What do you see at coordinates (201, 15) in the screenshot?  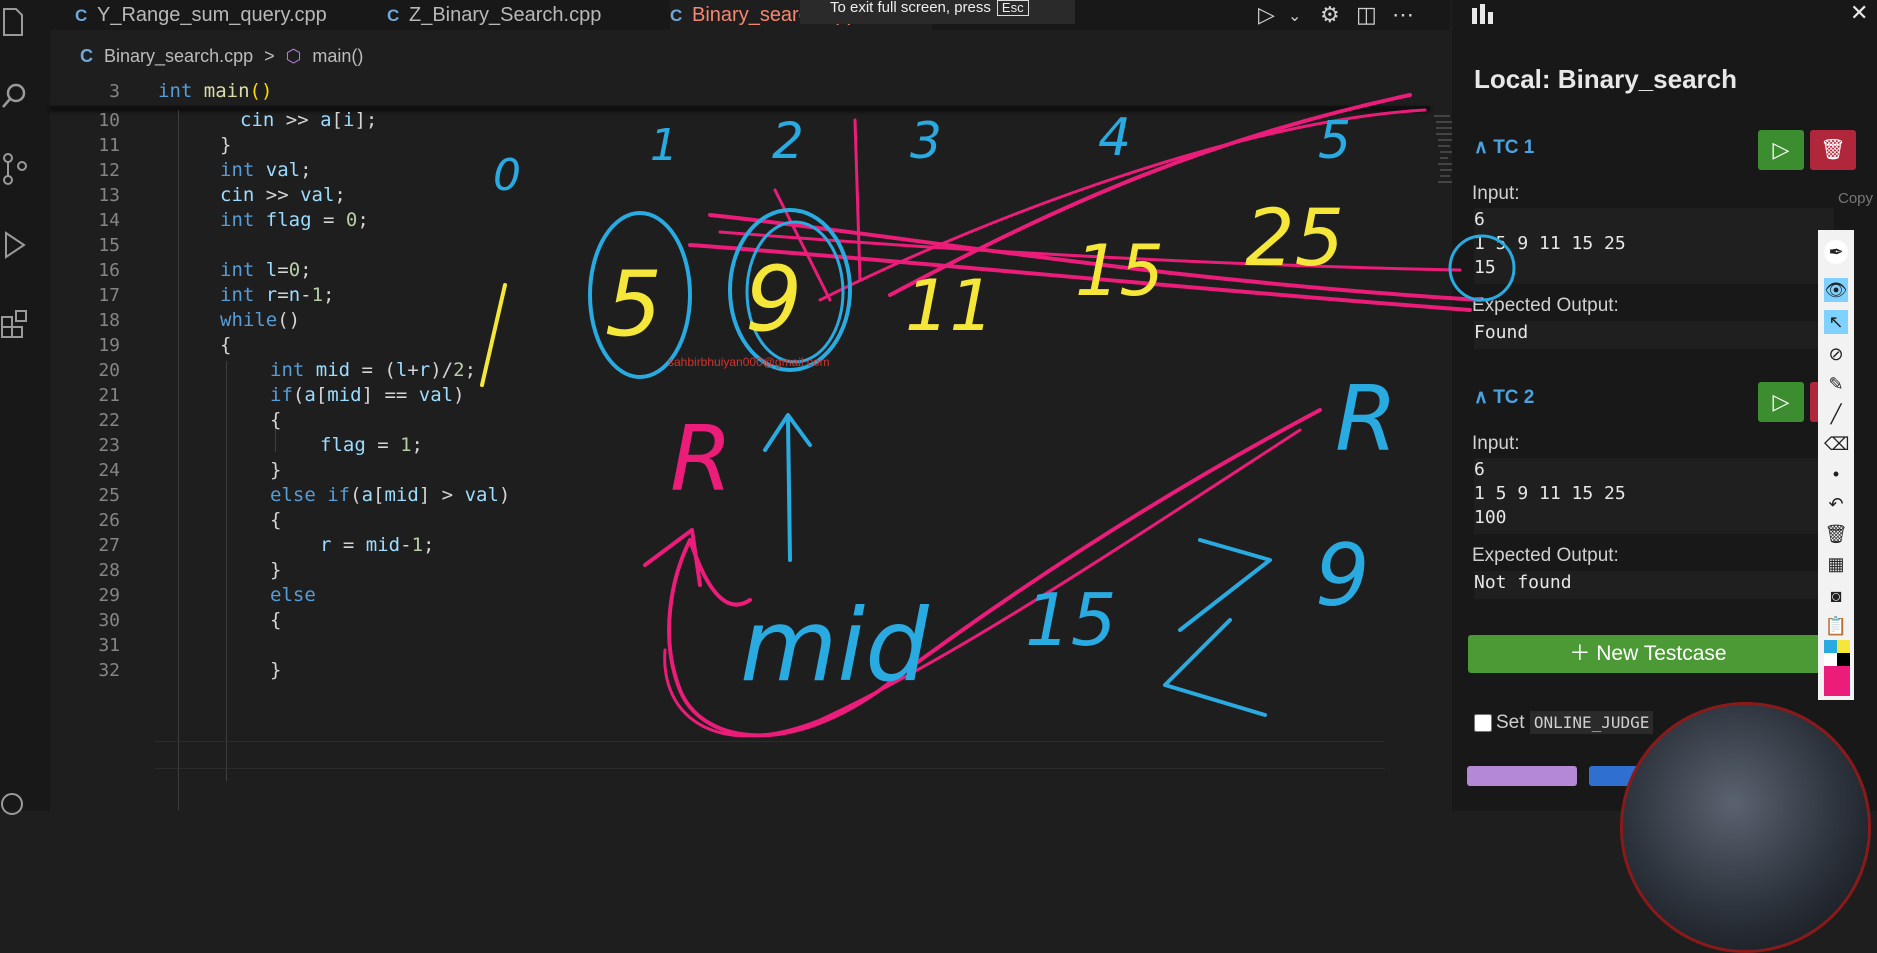 I see `tab-y-range-sum-query: C Y_Range_sum_query.cpp` at bounding box center [201, 15].